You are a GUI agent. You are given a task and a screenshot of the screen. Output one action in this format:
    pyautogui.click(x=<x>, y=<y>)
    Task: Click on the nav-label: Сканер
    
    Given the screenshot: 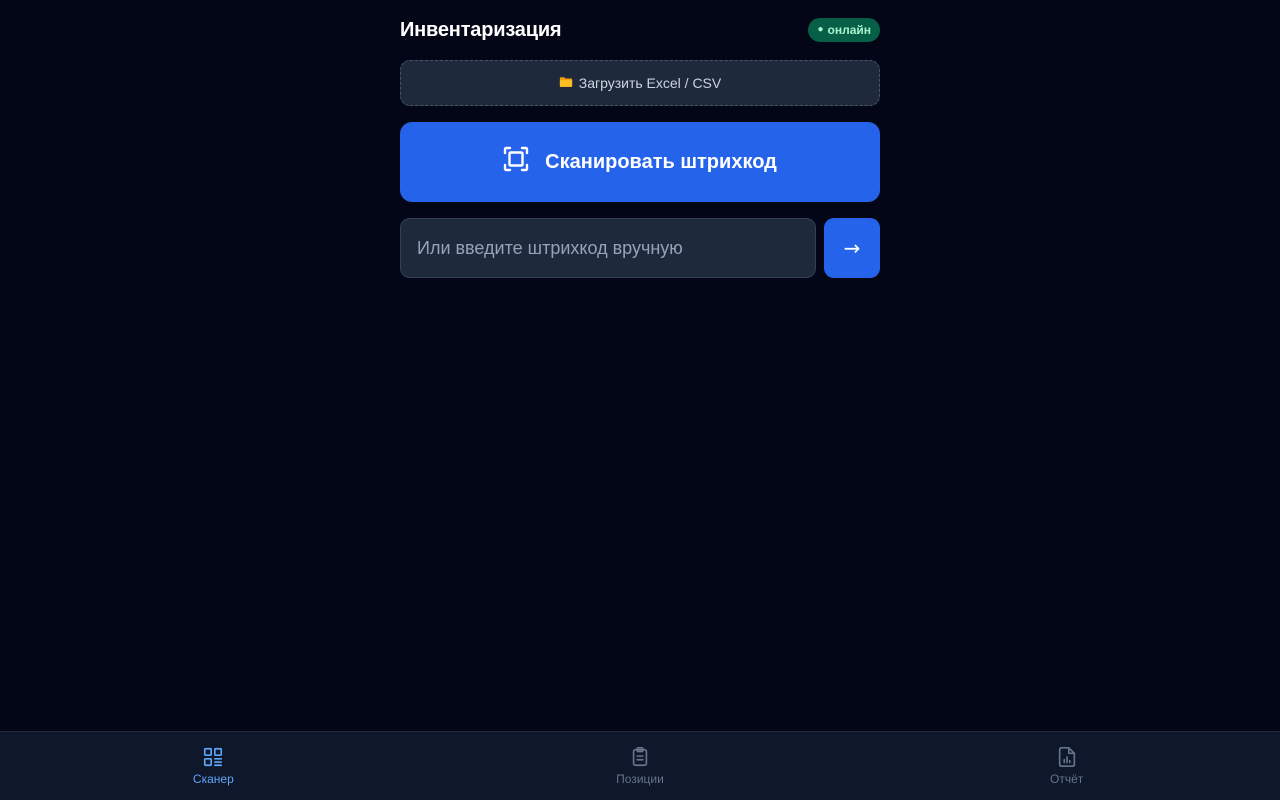 What is the action you would take?
    pyautogui.click(x=213, y=779)
    